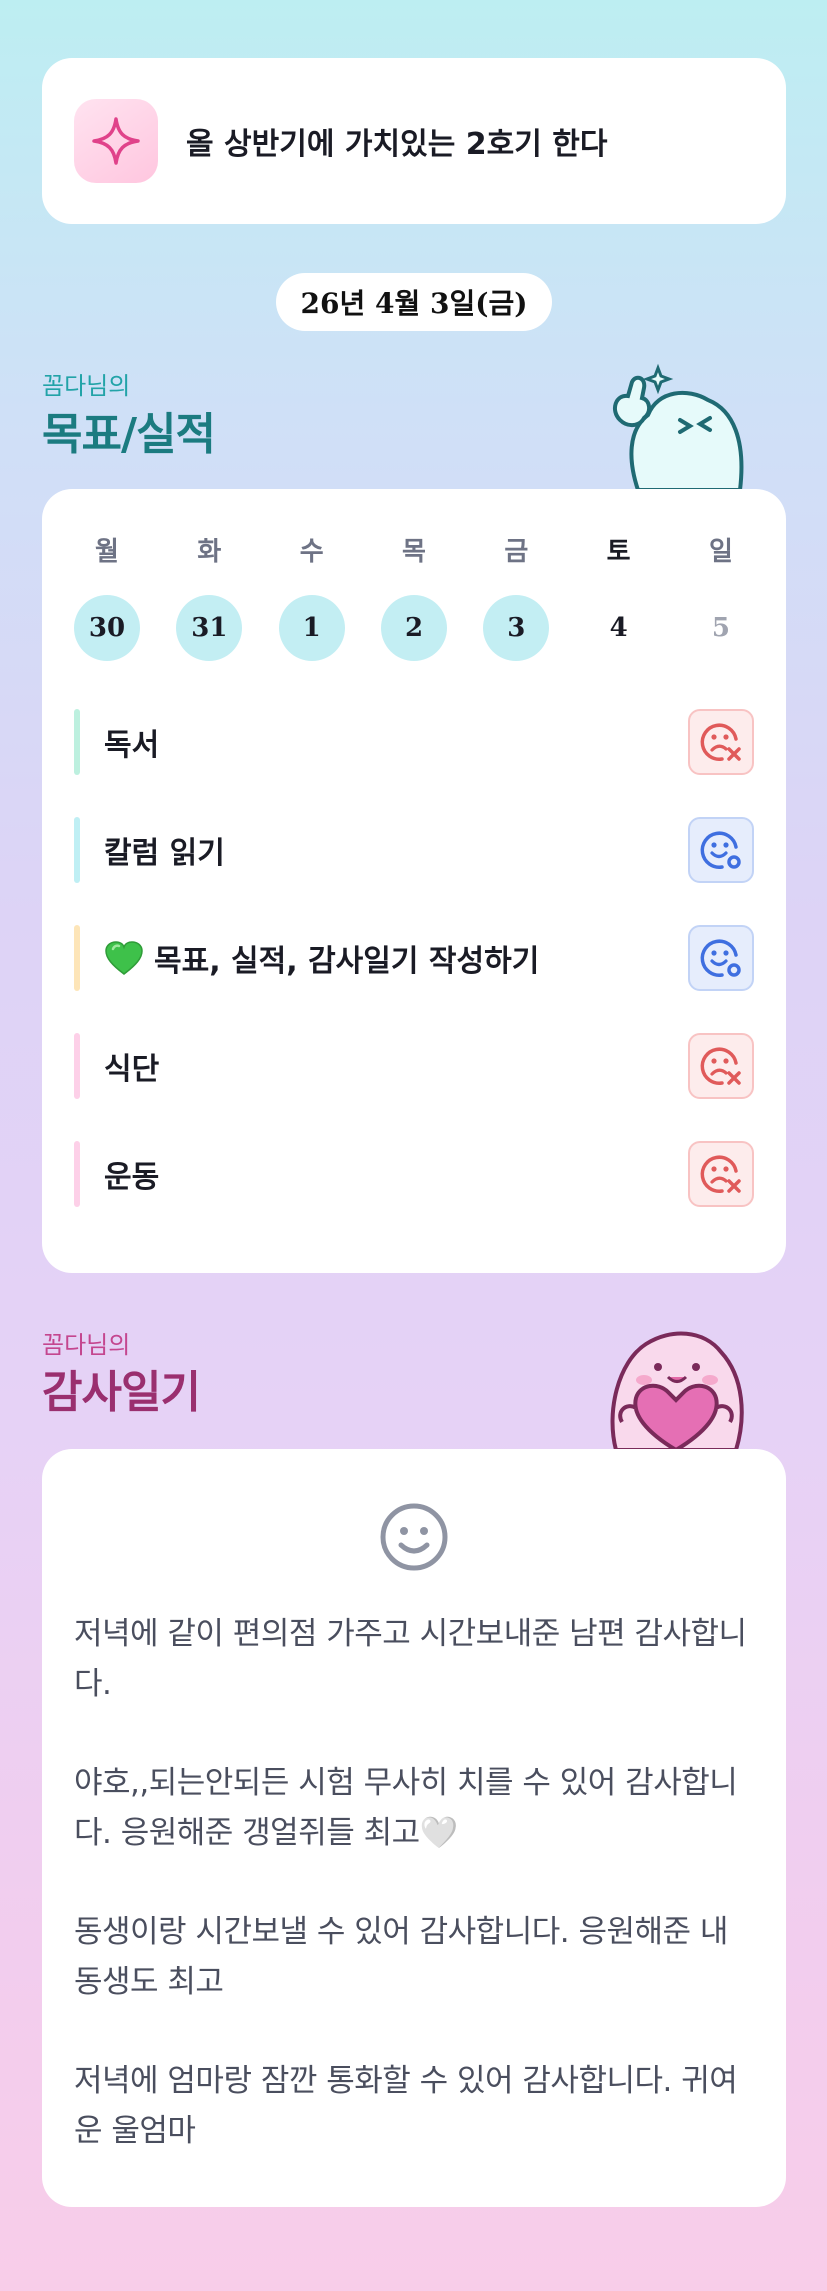  Describe the element at coordinates (86, 386) in the screenshot. I see `goals-subtitle: 꼼다님의` at that location.